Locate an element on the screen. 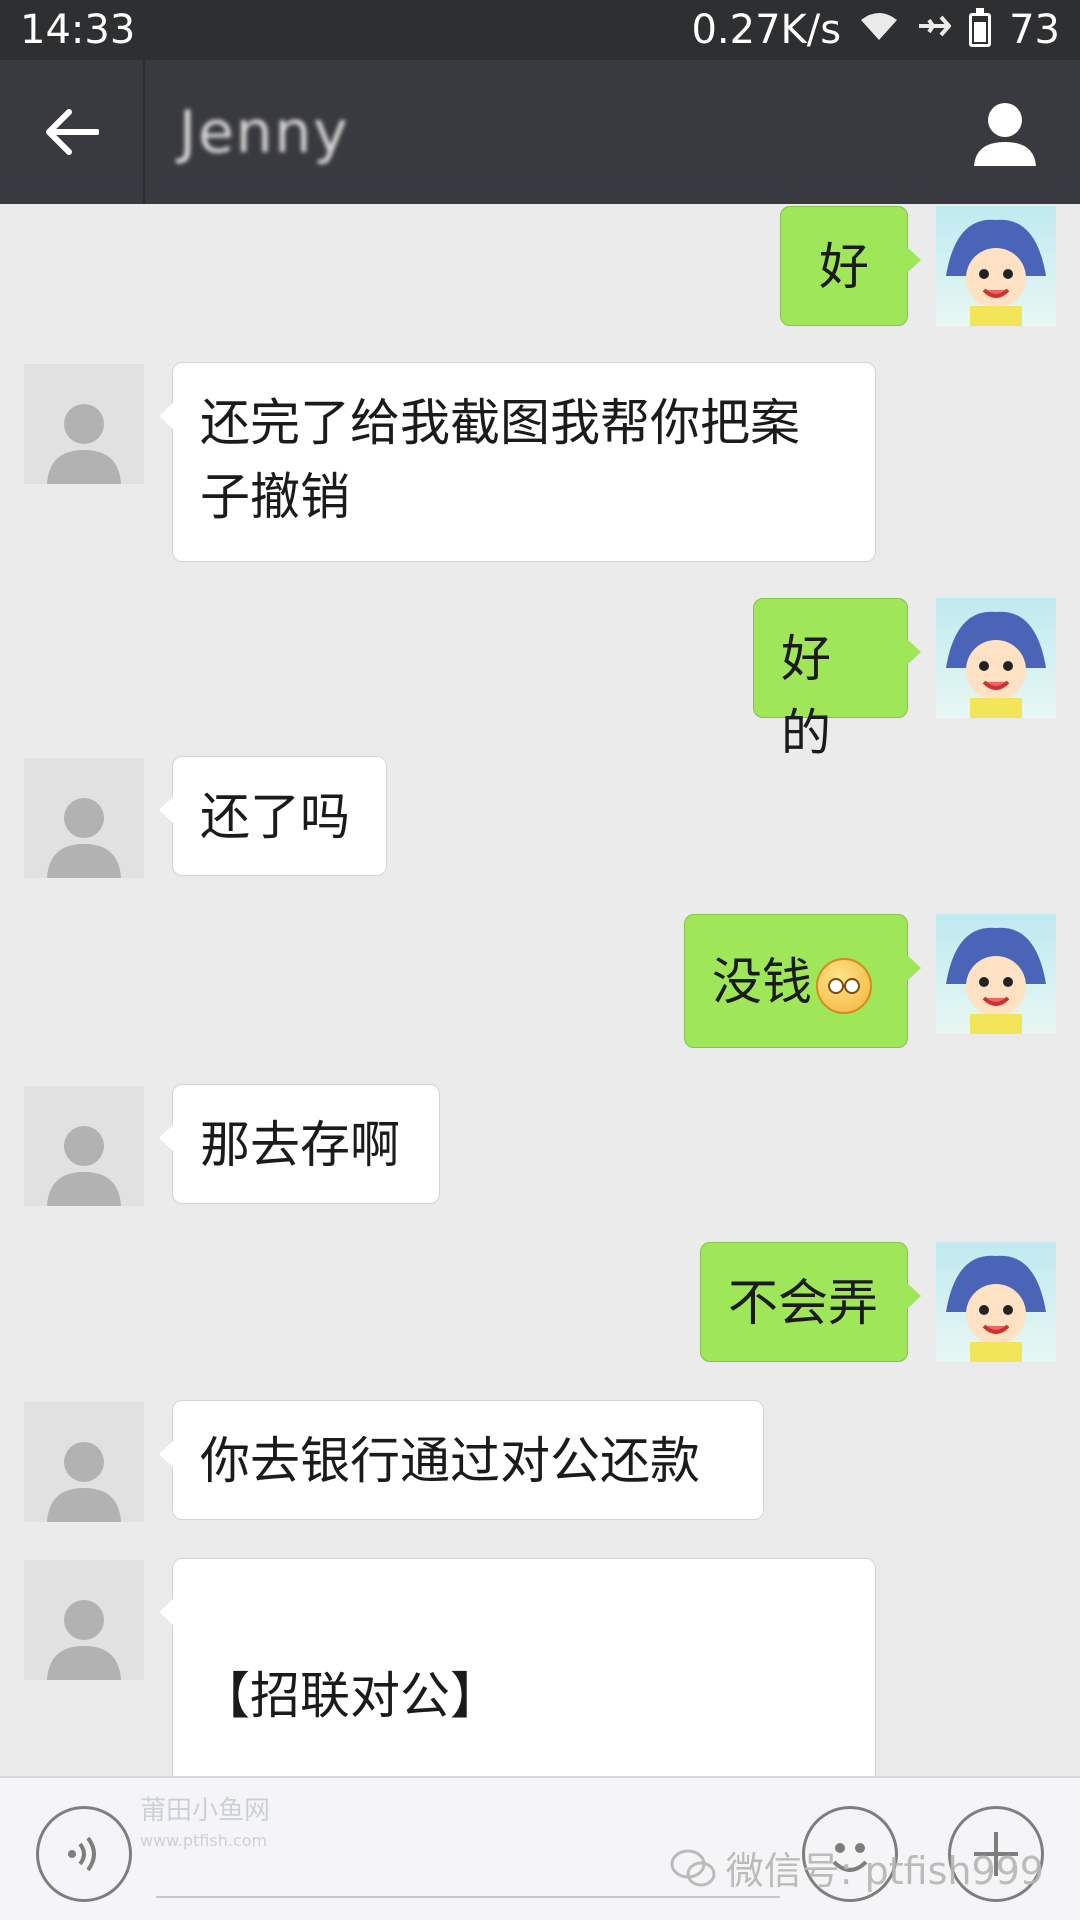 The height and width of the screenshot is (1920, 1080). status-right-group: 0.27K/s 73 is located at coordinates (875, 30).